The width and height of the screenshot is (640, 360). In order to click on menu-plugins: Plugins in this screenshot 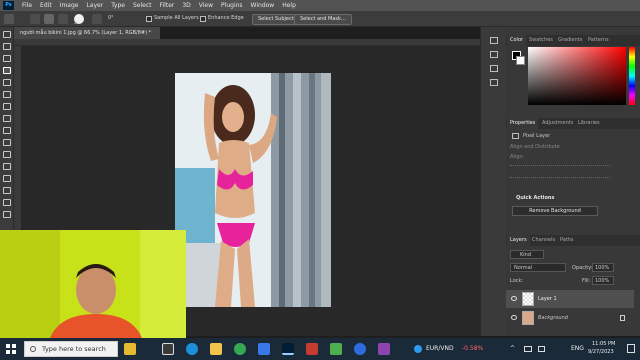, I will do `click(232, 5)`.